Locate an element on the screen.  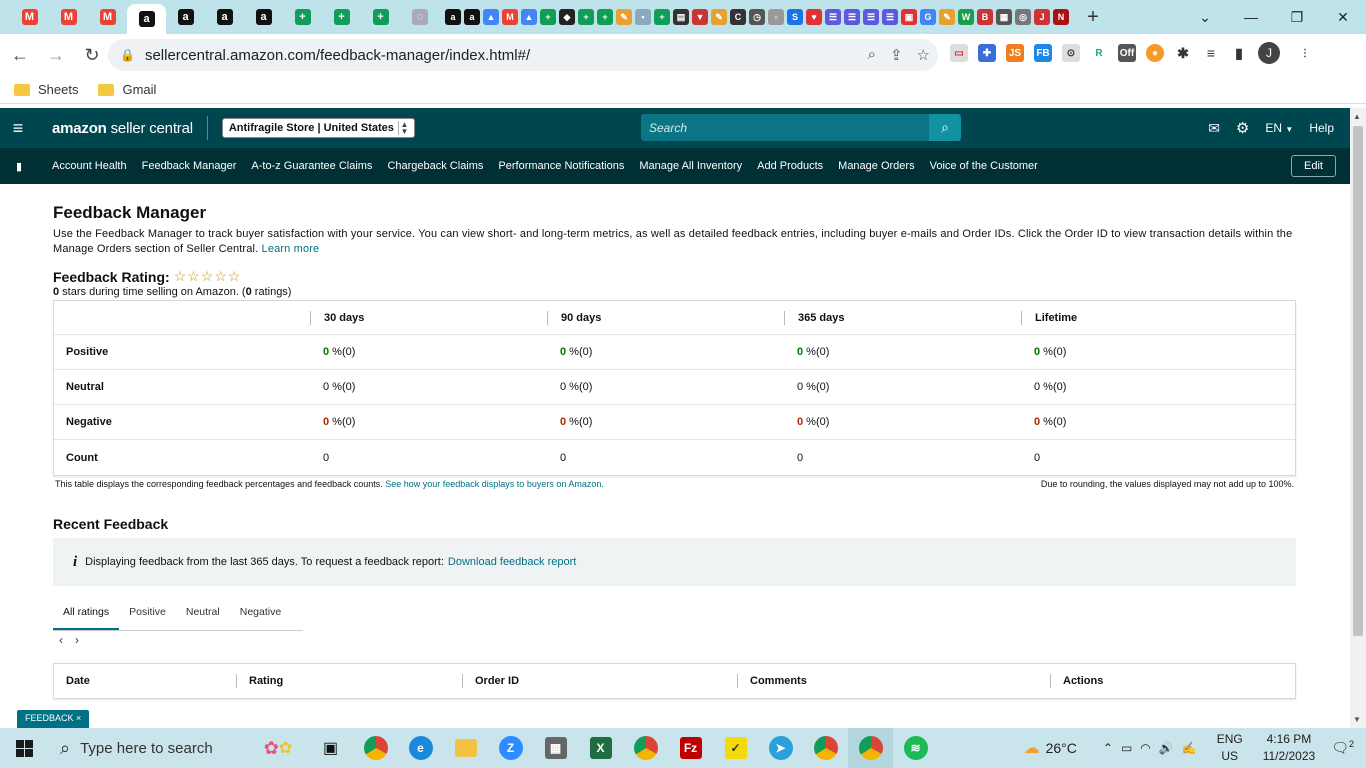
app-icon: S is located at coordinates (795, 17).